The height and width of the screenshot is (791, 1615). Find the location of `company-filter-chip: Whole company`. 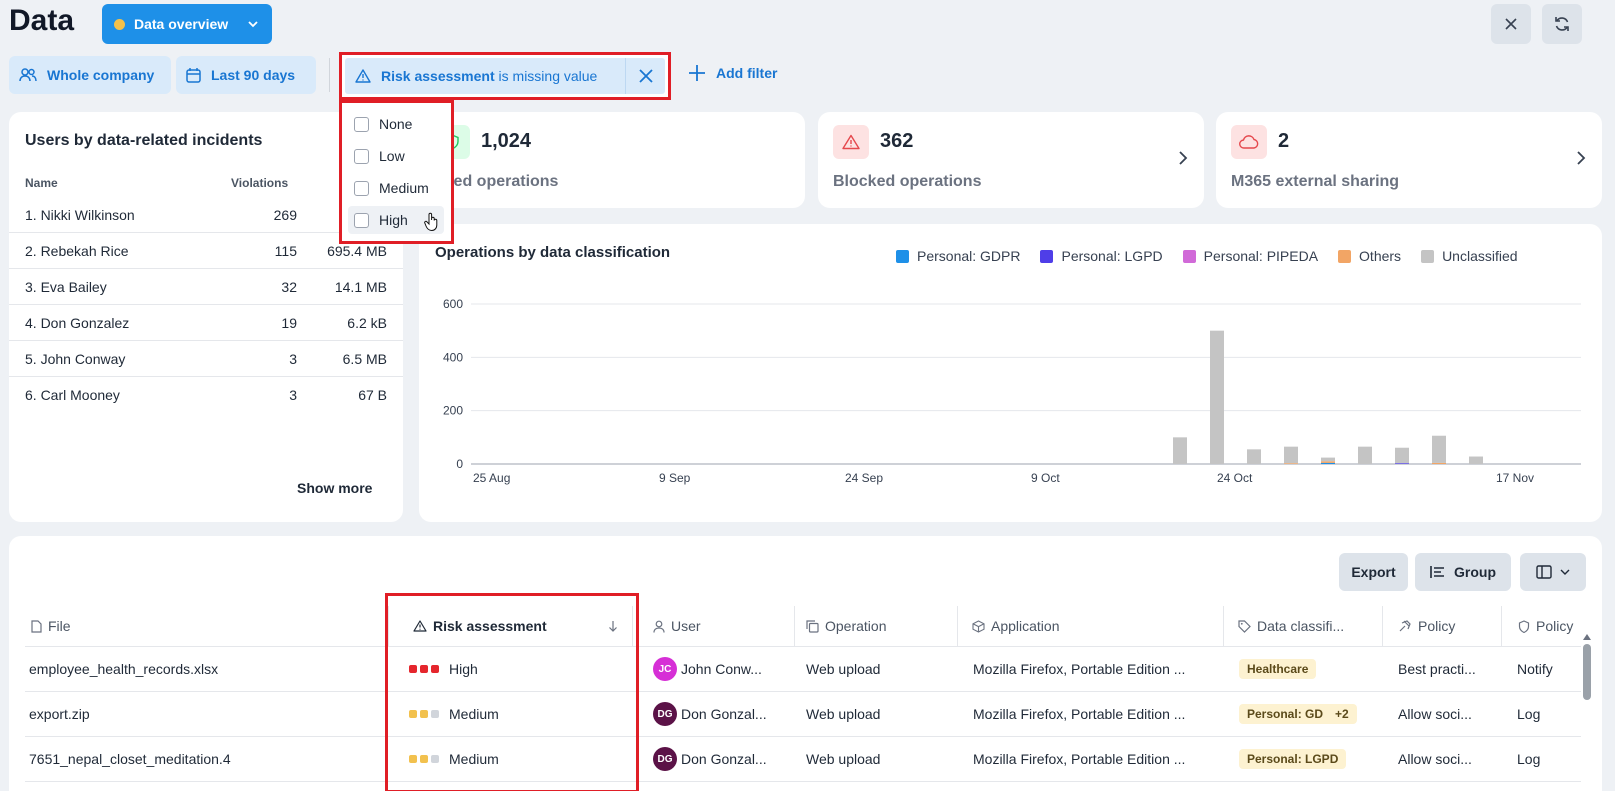

company-filter-chip: Whole company is located at coordinates (90, 75).